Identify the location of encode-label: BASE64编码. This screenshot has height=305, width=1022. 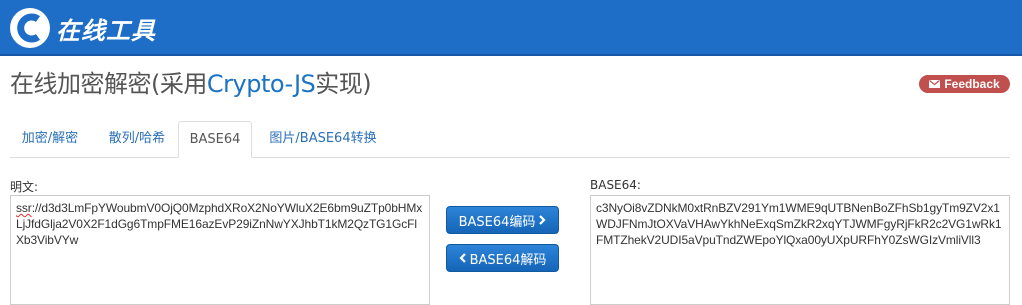
(497, 222).